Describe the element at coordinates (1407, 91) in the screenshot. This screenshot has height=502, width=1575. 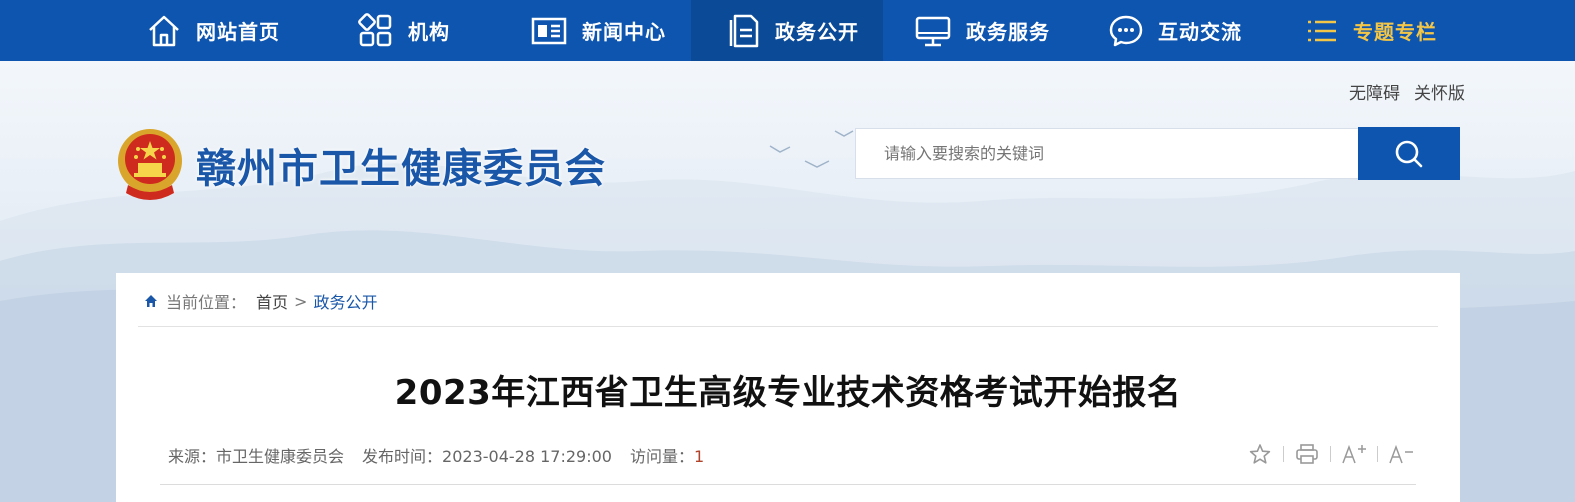
I see `utility-links: 无障碍 关怀版` at that location.